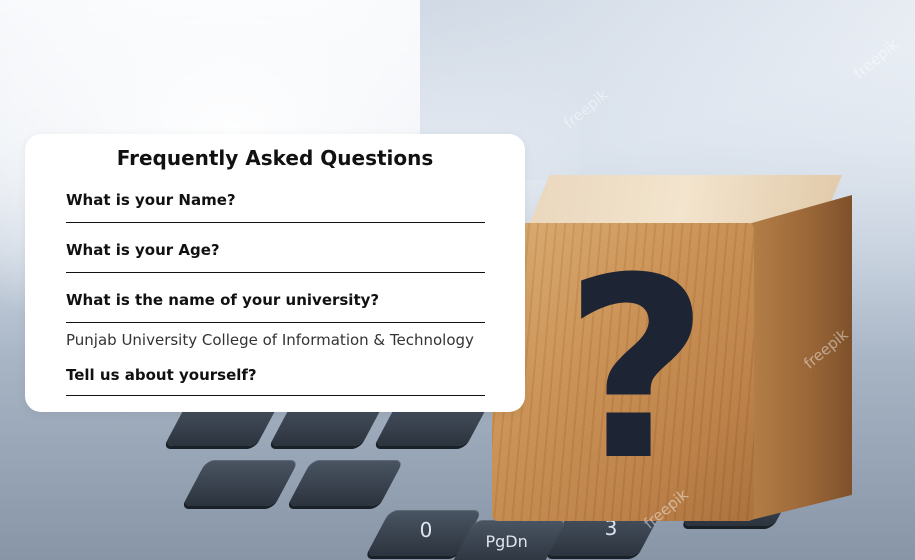 This screenshot has width=915, height=560. What do you see at coordinates (426, 530) in the screenshot?
I see `key-label: 0` at bounding box center [426, 530].